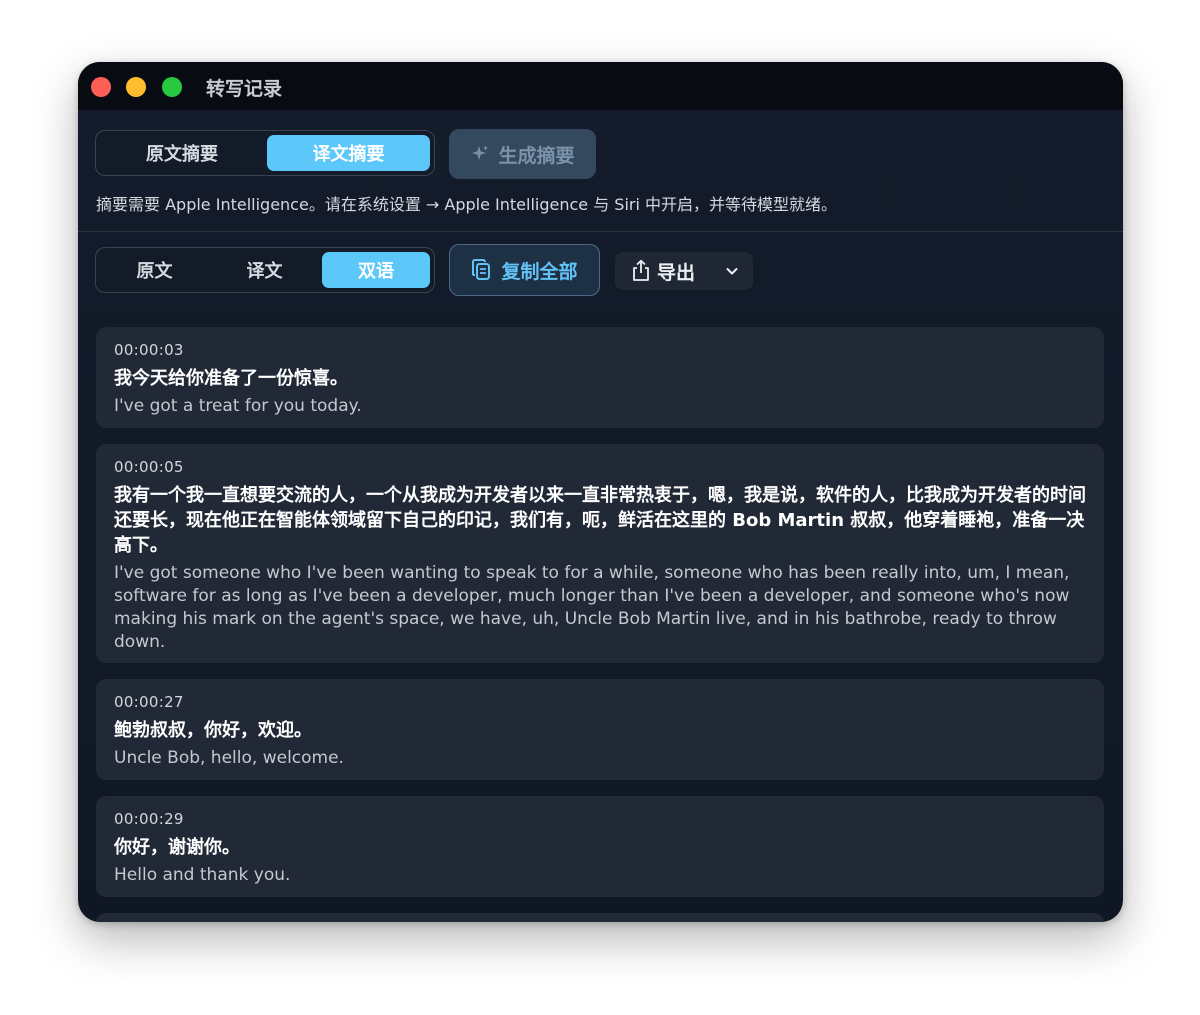 The image size is (1200, 1015). I want to click on summary-segmented-control: 原文摘要 译文摘要, so click(265, 153).